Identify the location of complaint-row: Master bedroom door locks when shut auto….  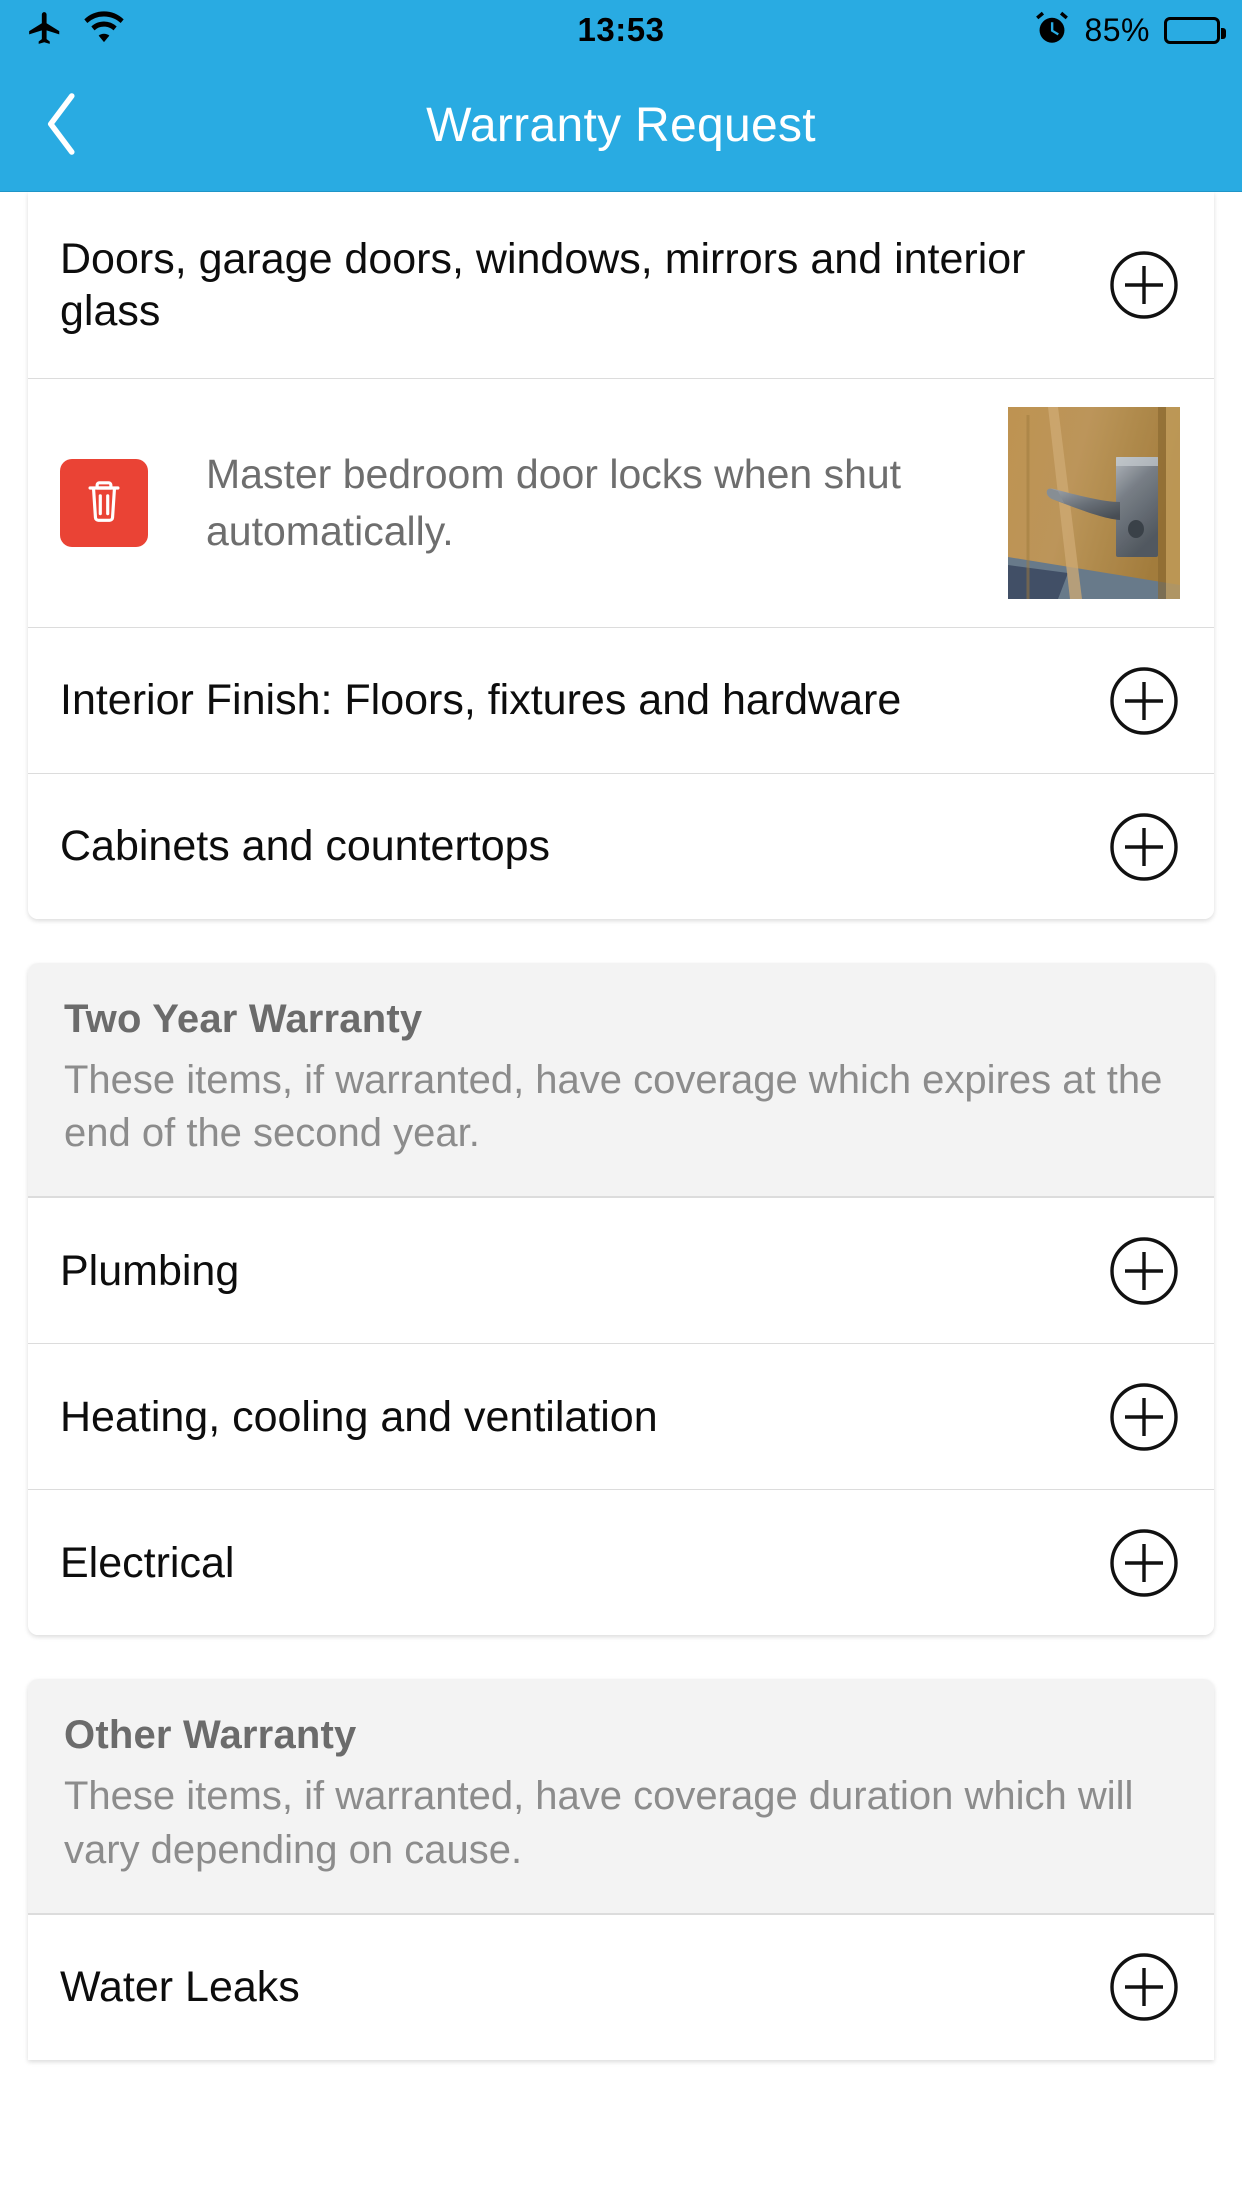
(621, 502).